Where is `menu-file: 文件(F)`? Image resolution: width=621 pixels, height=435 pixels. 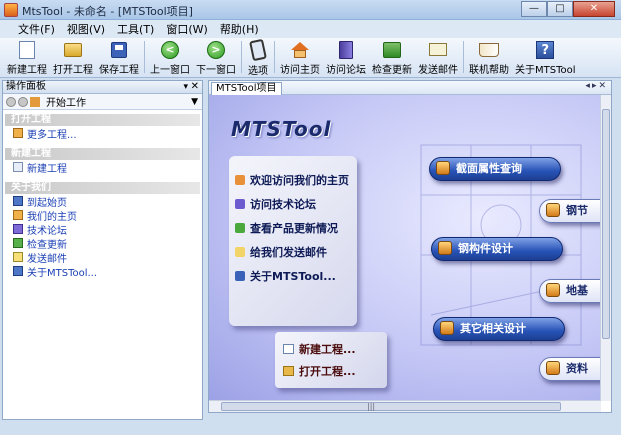
menu-file: 文件(F) is located at coordinates (36, 29).